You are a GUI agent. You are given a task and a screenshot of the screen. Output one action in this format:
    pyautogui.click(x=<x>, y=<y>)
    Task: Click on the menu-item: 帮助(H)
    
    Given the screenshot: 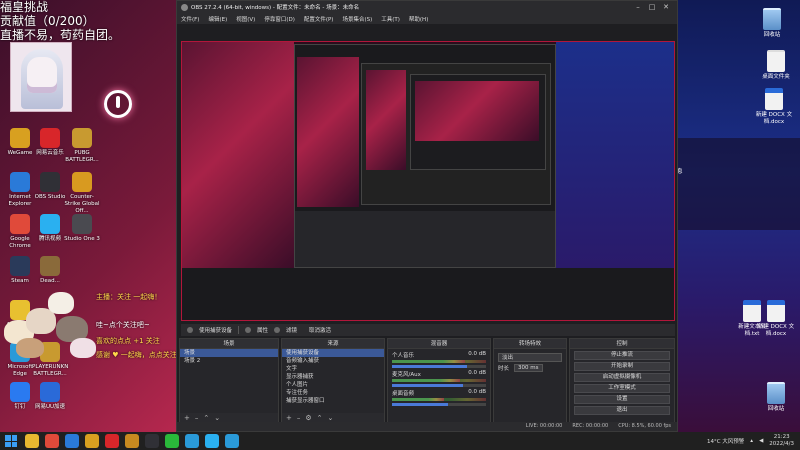 What is the action you would take?
    pyautogui.click(x=418, y=19)
    